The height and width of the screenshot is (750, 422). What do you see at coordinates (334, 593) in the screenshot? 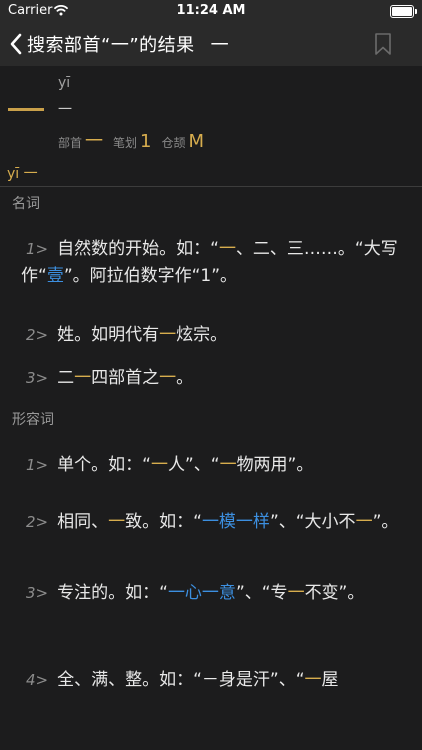
I see `definition-text: 不变”。` at bounding box center [334, 593].